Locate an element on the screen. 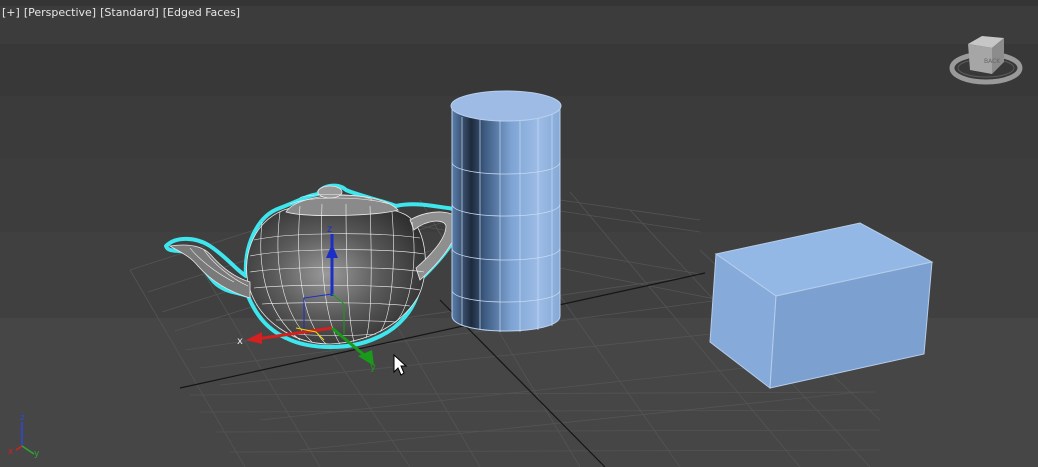 This screenshot has height=467, width=1038. teapot-mesh is located at coordinates (313, 265).